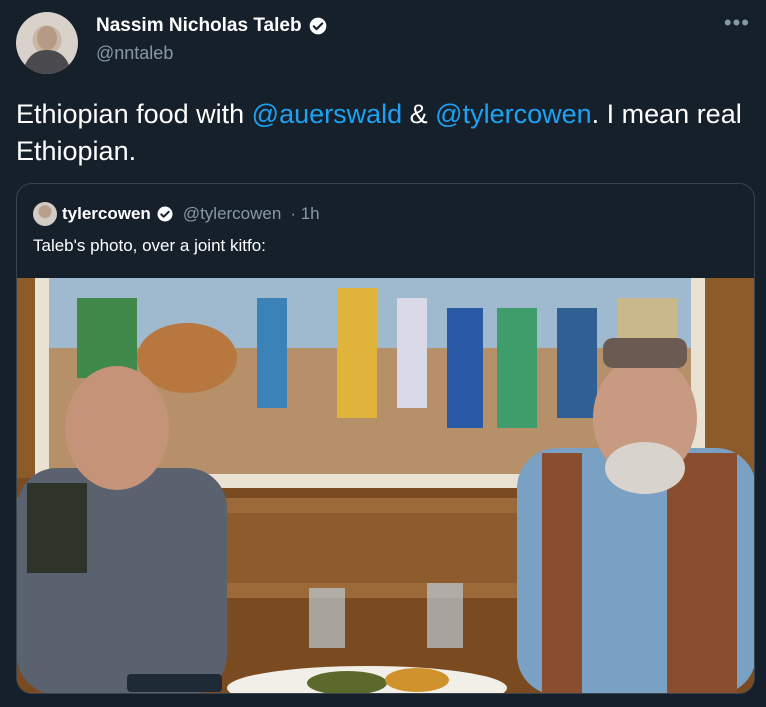 The width and height of the screenshot is (766, 707). What do you see at coordinates (45, 214) in the screenshot?
I see `quoted-author-avatar` at bounding box center [45, 214].